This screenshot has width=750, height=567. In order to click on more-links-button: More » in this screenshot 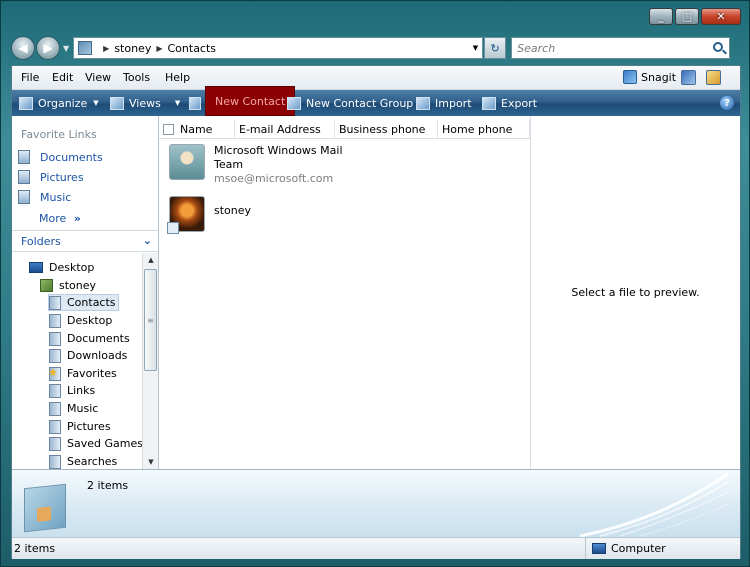, I will do `click(60, 218)`.